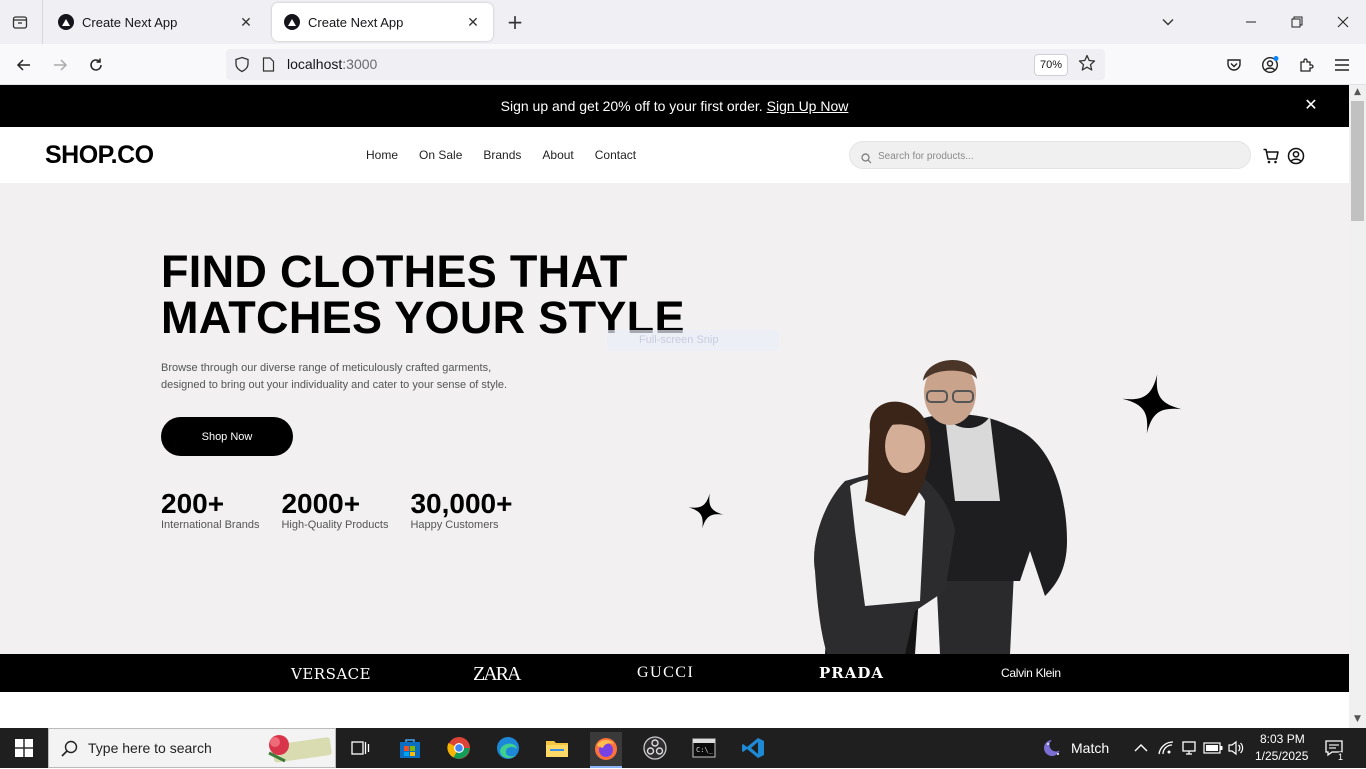 The width and height of the screenshot is (1366, 769). Describe the element at coordinates (615, 155) in the screenshot. I see `nav-link-contact: Contact` at that location.